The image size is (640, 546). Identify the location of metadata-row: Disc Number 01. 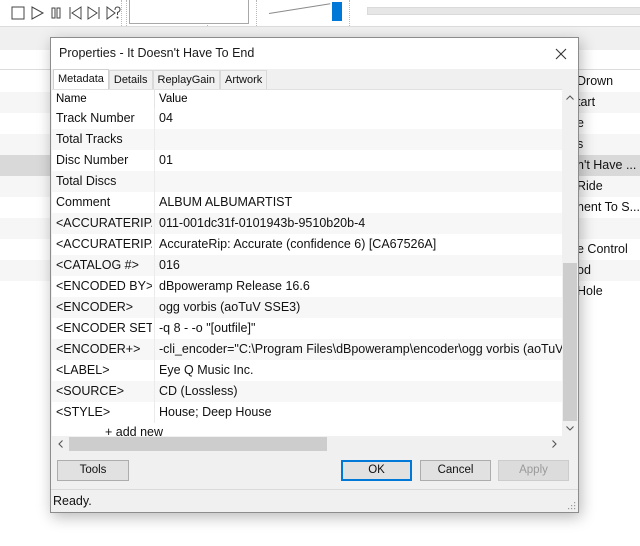
(307, 160).